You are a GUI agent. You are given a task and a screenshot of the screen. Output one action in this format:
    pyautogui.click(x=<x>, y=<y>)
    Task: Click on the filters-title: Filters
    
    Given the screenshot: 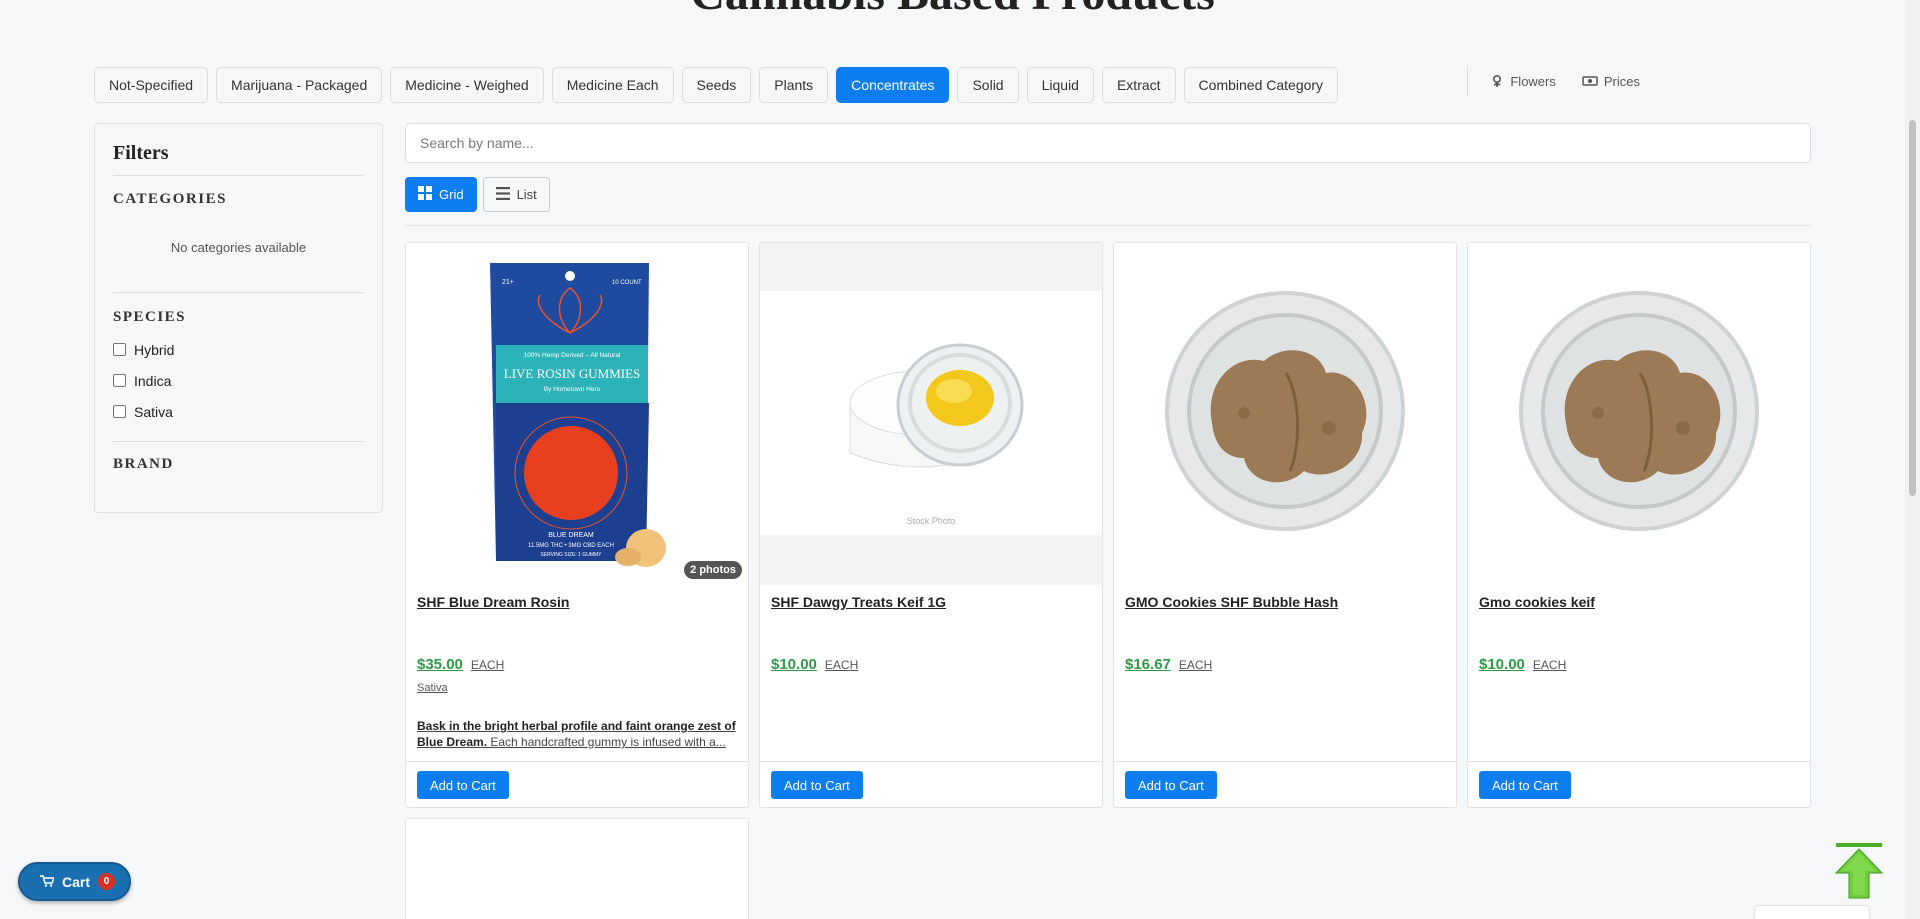 What is the action you would take?
    pyautogui.click(x=238, y=159)
    